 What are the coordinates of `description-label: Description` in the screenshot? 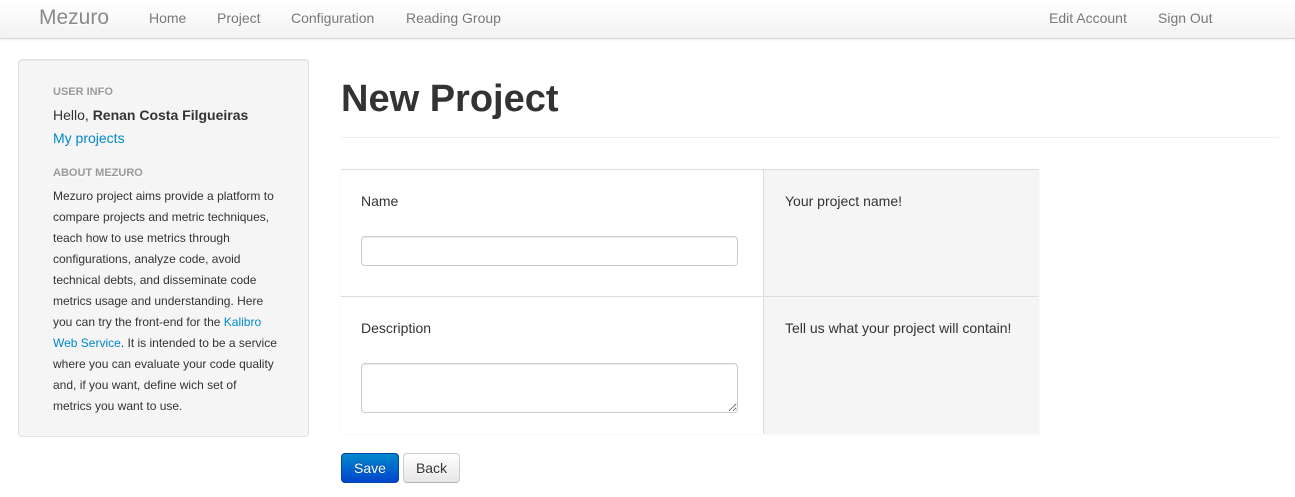 It's located at (396, 328).